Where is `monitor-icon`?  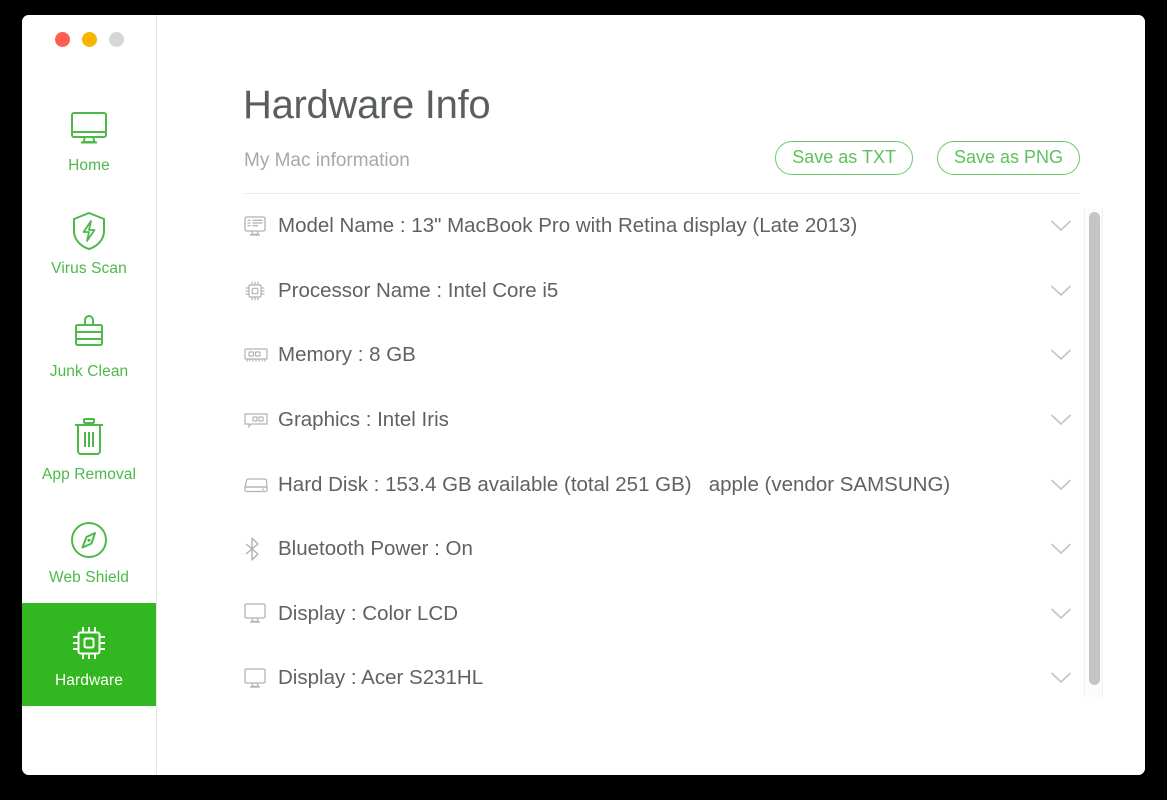
monitor-icon is located at coordinates (89, 128).